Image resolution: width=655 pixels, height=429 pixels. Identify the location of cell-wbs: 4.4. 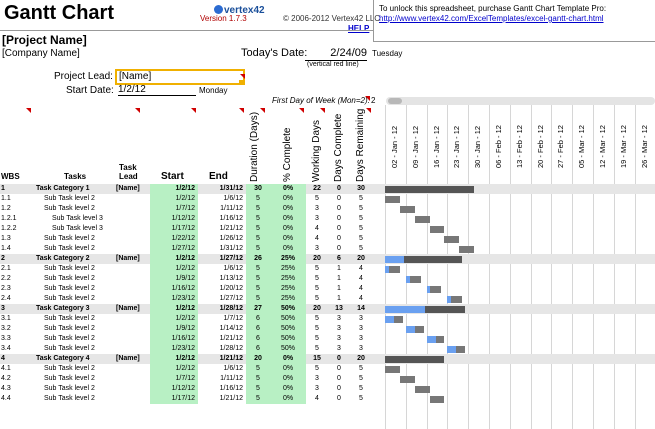
(16, 399).